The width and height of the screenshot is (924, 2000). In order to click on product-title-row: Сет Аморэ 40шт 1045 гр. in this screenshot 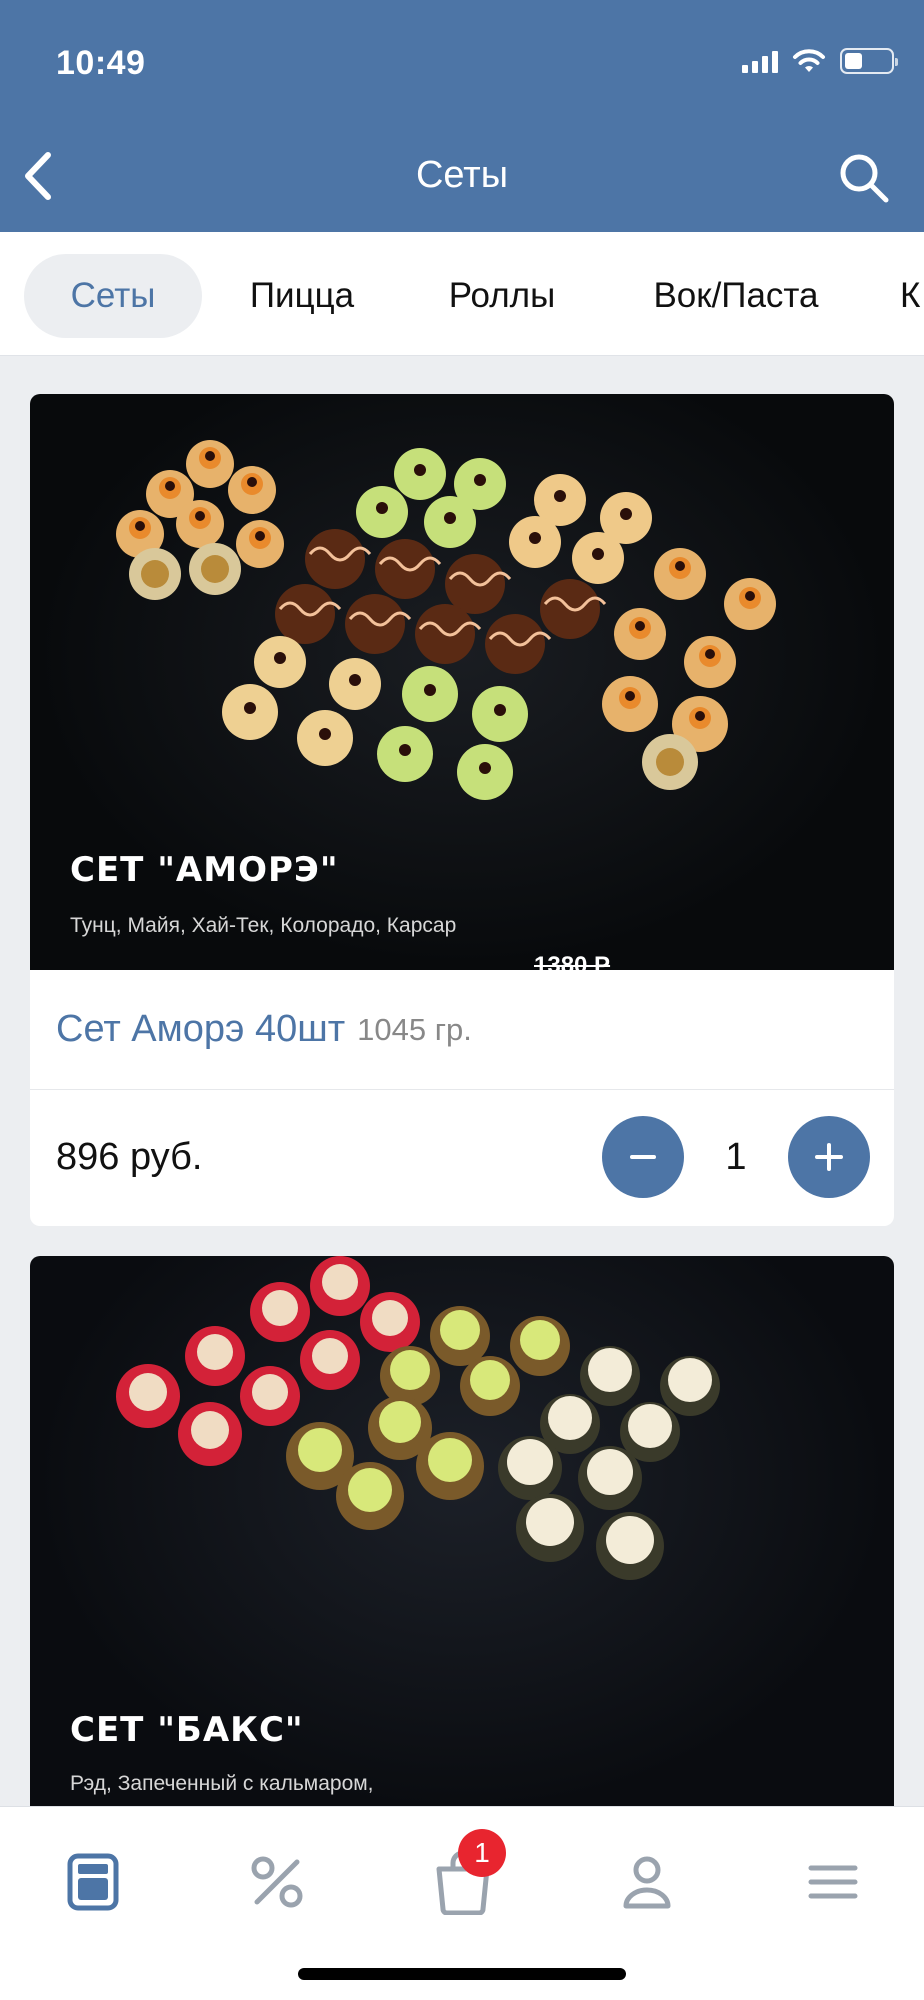, I will do `click(462, 1030)`.